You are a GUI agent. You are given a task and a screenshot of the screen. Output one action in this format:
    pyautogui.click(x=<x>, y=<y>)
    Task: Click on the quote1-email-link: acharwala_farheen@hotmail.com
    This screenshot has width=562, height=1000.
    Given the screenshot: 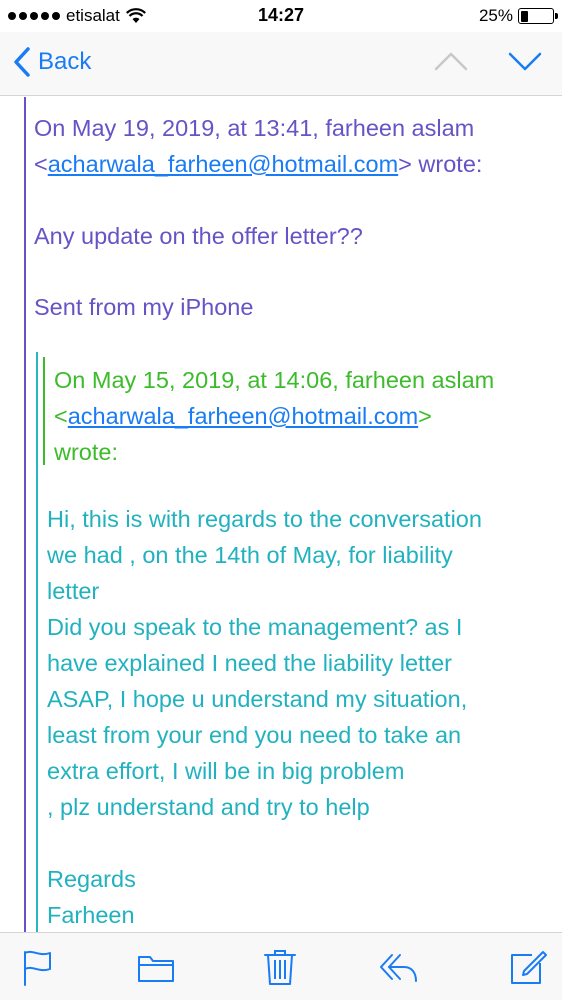 What is the action you would take?
    pyautogui.click(x=223, y=164)
    